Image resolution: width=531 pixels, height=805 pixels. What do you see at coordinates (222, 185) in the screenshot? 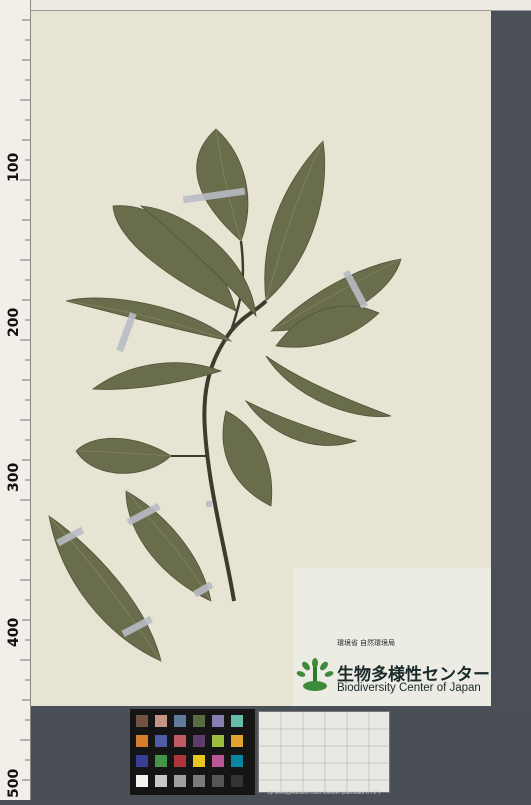
I see `leaf-top-center` at bounding box center [222, 185].